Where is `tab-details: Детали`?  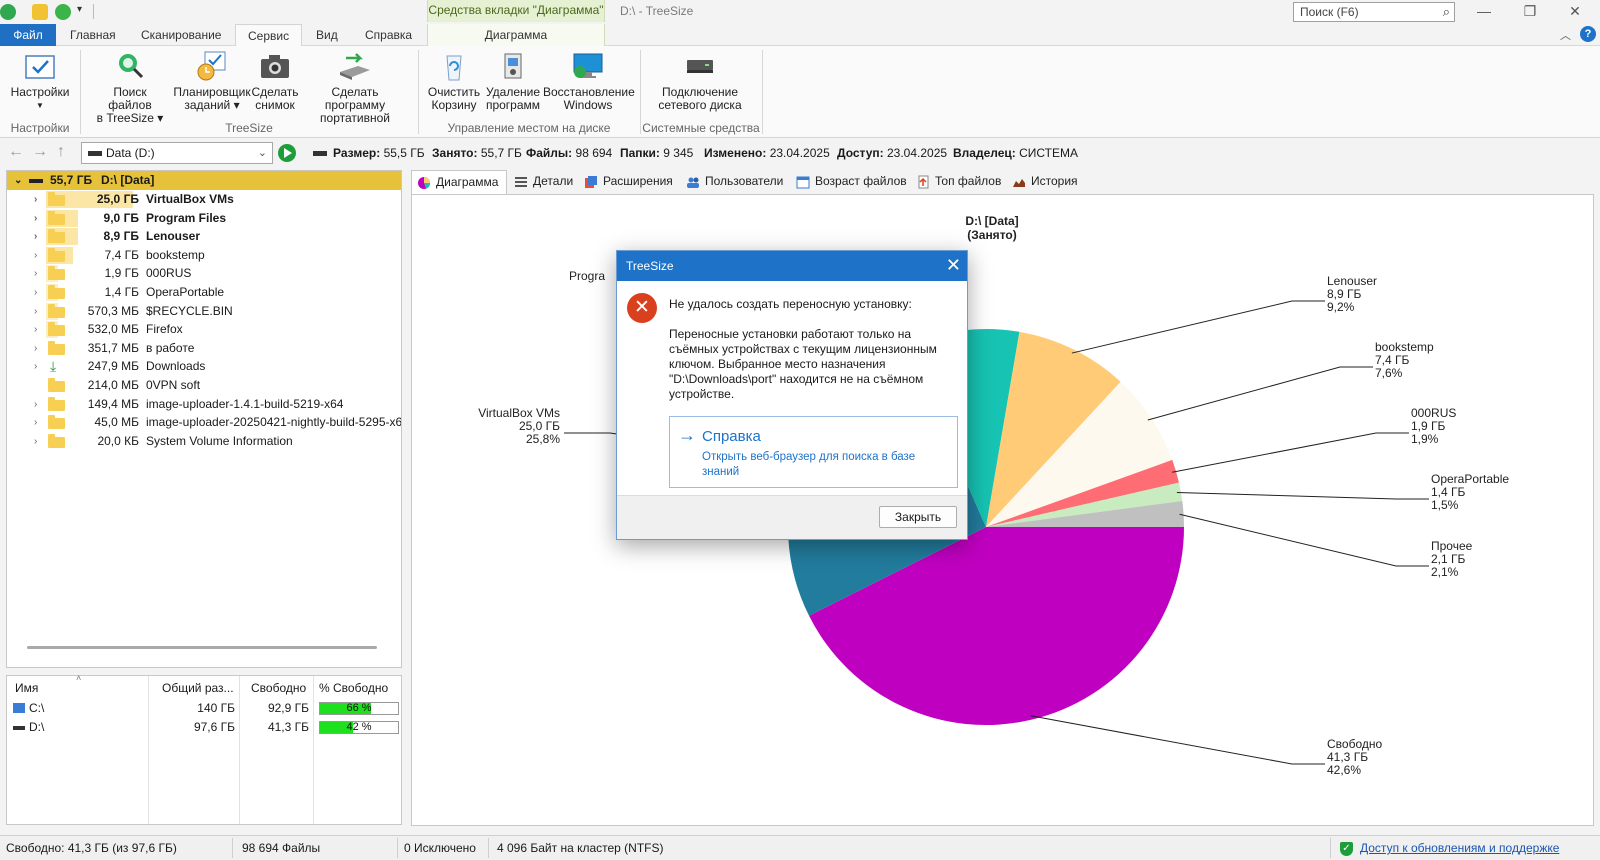 tab-details: Детали is located at coordinates (541, 182).